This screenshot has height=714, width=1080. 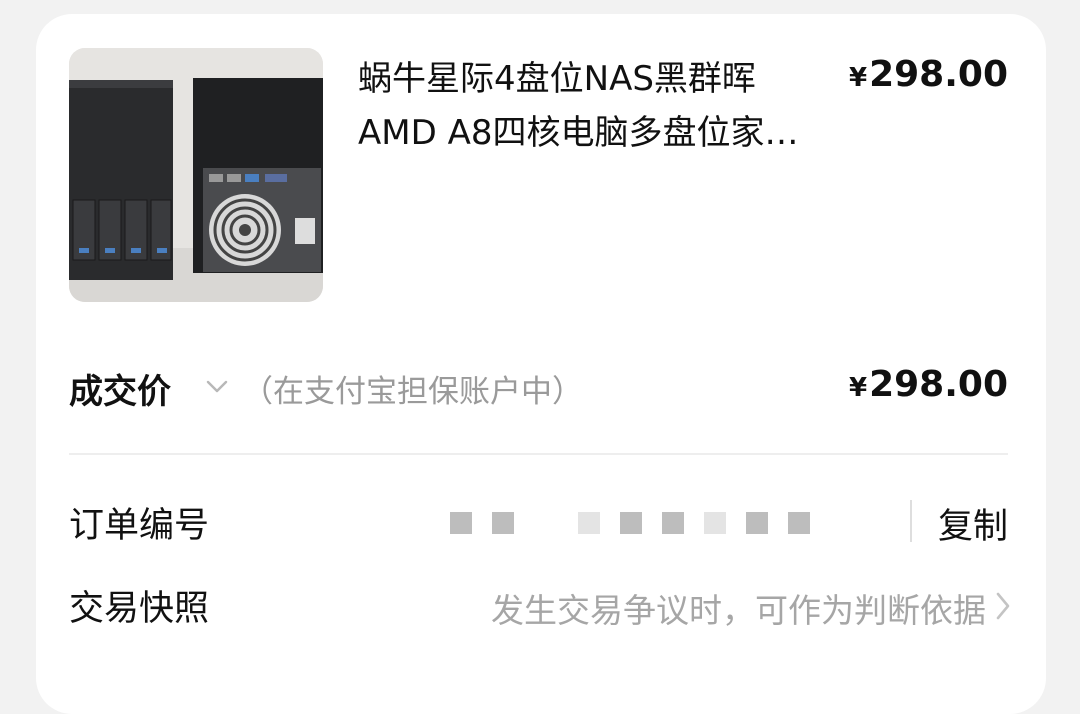 I want to click on nas-photo-illustration, so click(x=196, y=175).